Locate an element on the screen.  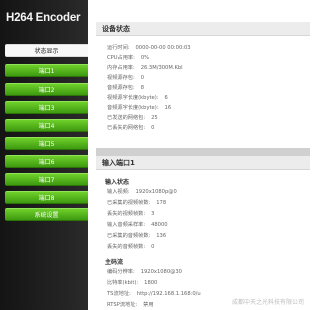
app-title: H264 Encoder is located at coordinates (43, 18).